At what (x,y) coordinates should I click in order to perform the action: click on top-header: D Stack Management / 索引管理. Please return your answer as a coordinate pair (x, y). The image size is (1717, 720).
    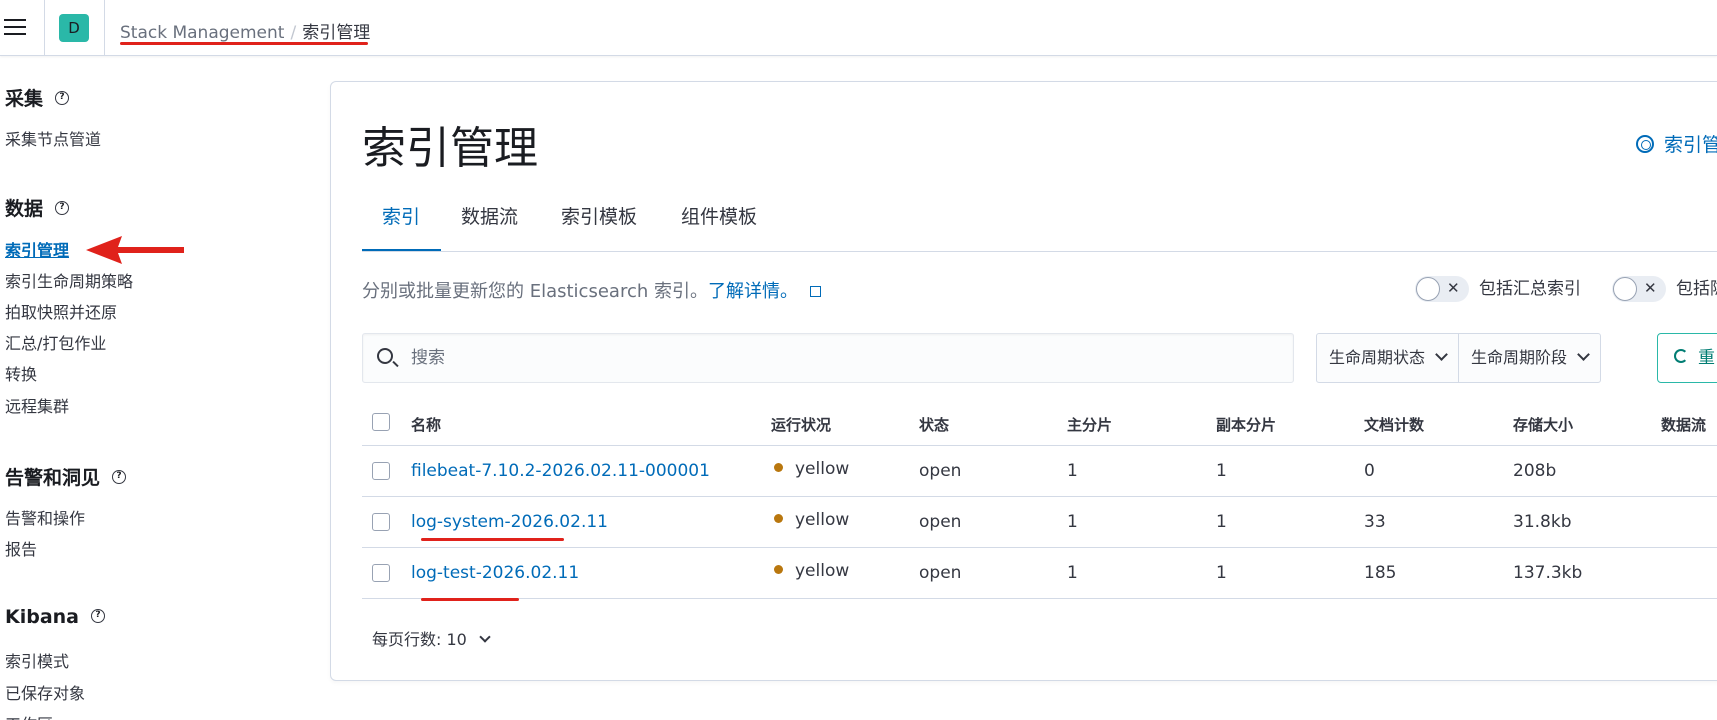
    Looking at the image, I should click on (858, 28).